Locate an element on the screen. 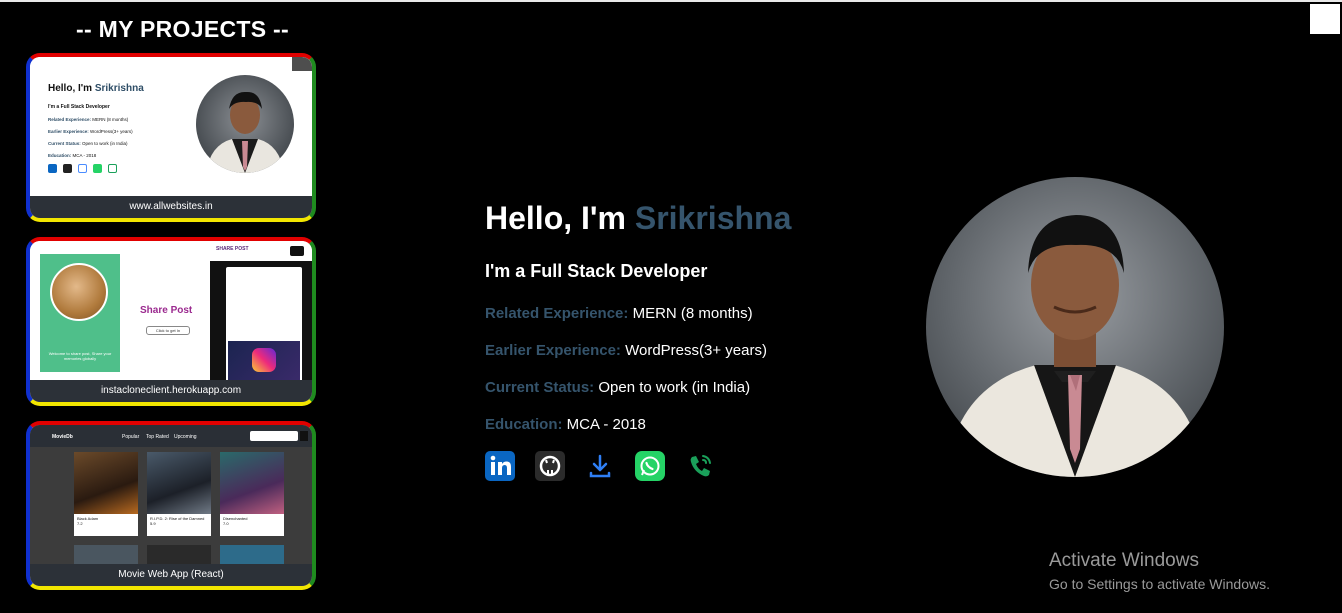 The image size is (1342, 613). project-link-label: Movie Web App (React) is located at coordinates (171, 575).